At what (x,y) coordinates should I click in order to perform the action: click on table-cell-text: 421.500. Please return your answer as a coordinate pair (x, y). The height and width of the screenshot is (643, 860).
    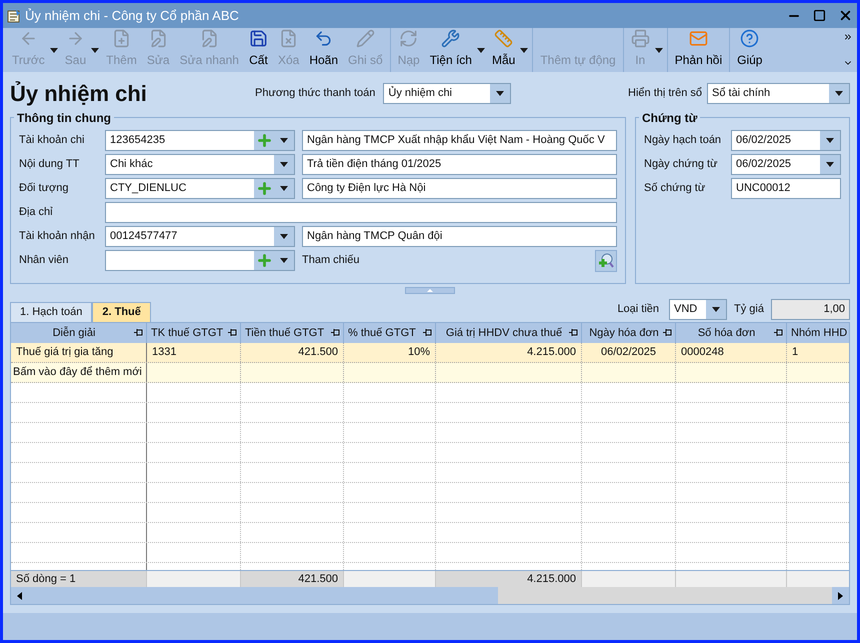
    Looking at the image, I should click on (317, 352).